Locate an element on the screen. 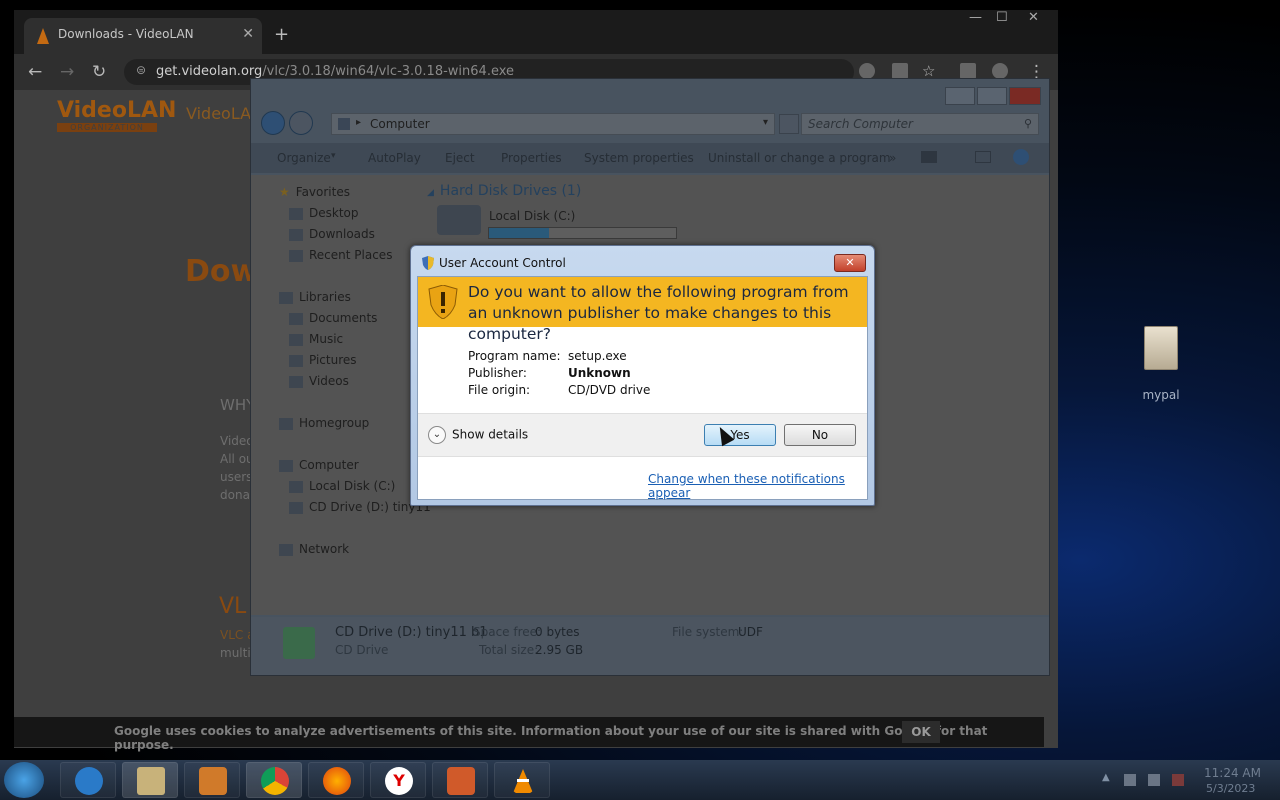 The height and width of the screenshot is (800, 1280). nav-homegroup: Homegroup is located at coordinates (324, 423).